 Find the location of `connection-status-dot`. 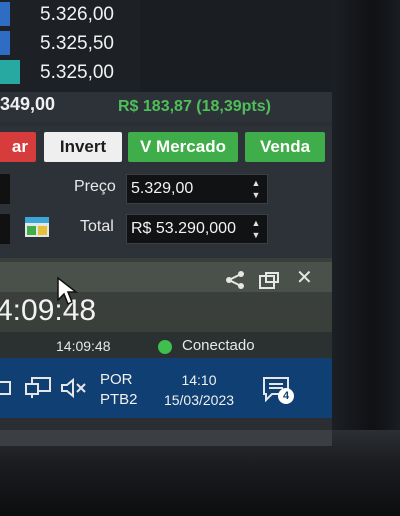

connection-status-dot is located at coordinates (165, 347).